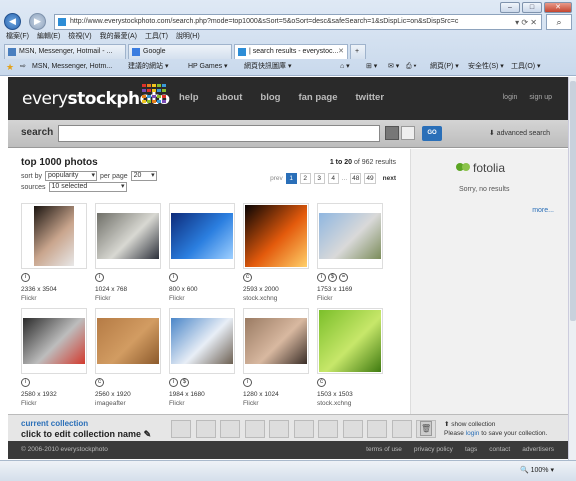 This screenshot has width=576, height=481. I want to click on footer-terms: terms of use, so click(384, 450).